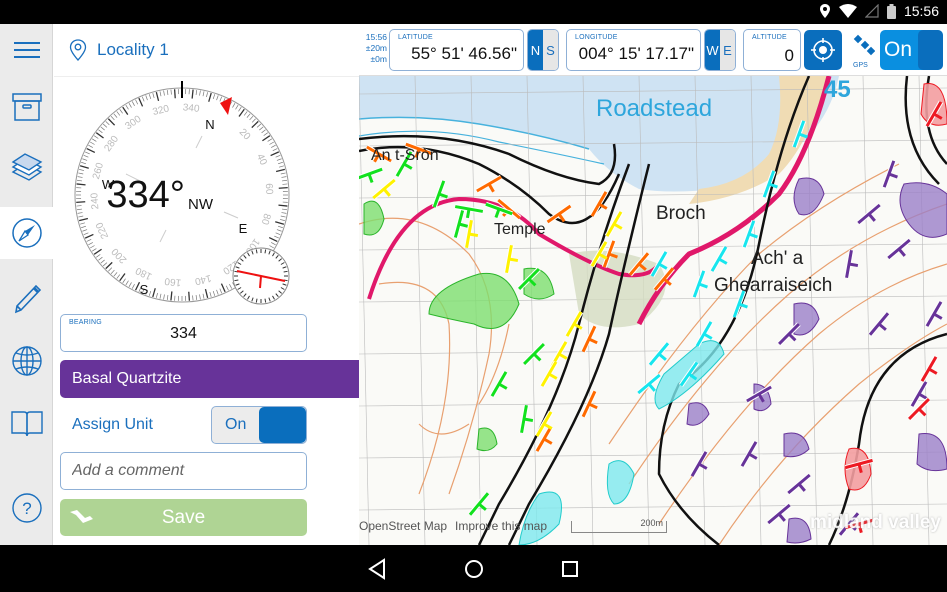 Image resolution: width=947 pixels, height=592 pixels. I want to click on strike-dip-icon, so click(81, 516).